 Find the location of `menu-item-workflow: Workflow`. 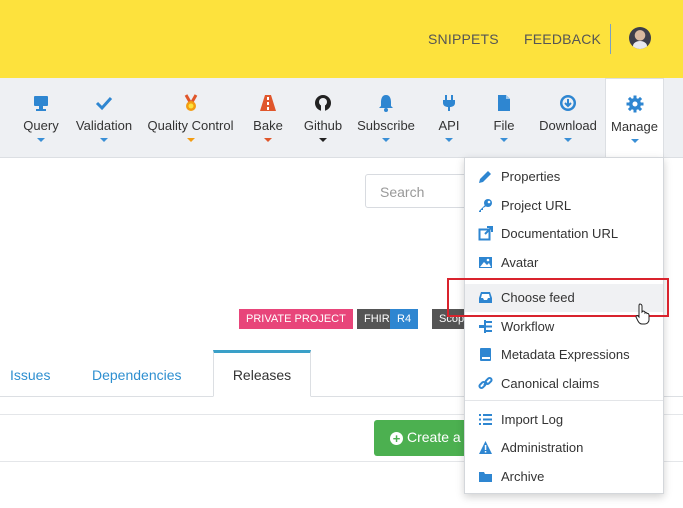

menu-item-workflow: Workflow is located at coordinates (564, 327).